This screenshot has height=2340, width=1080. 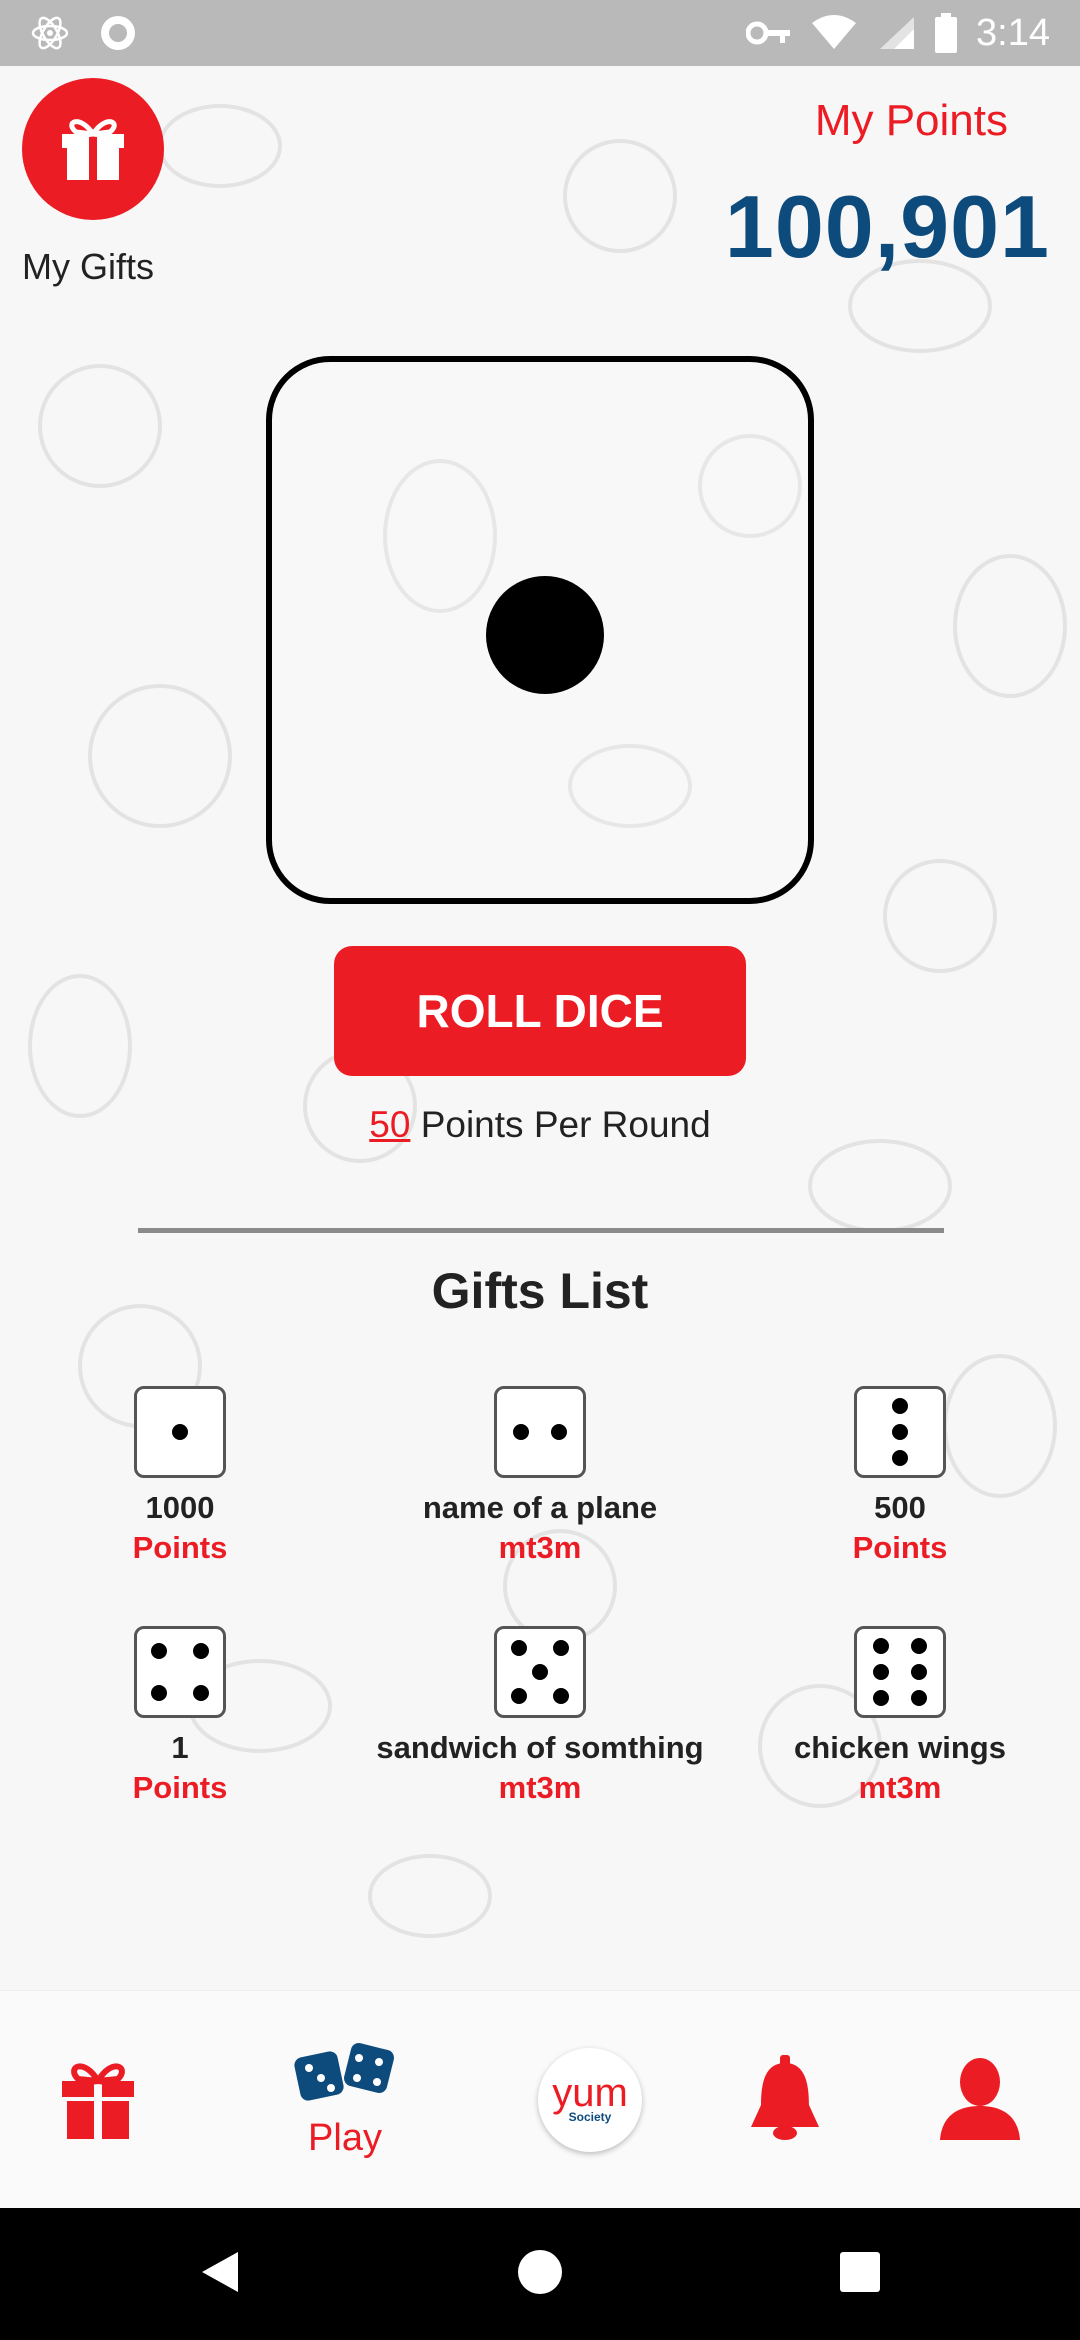 What do you see at coordinates (540, 33) in the screenshot?
I see `status-bar: 3:14` at bounding box center [540, 33].